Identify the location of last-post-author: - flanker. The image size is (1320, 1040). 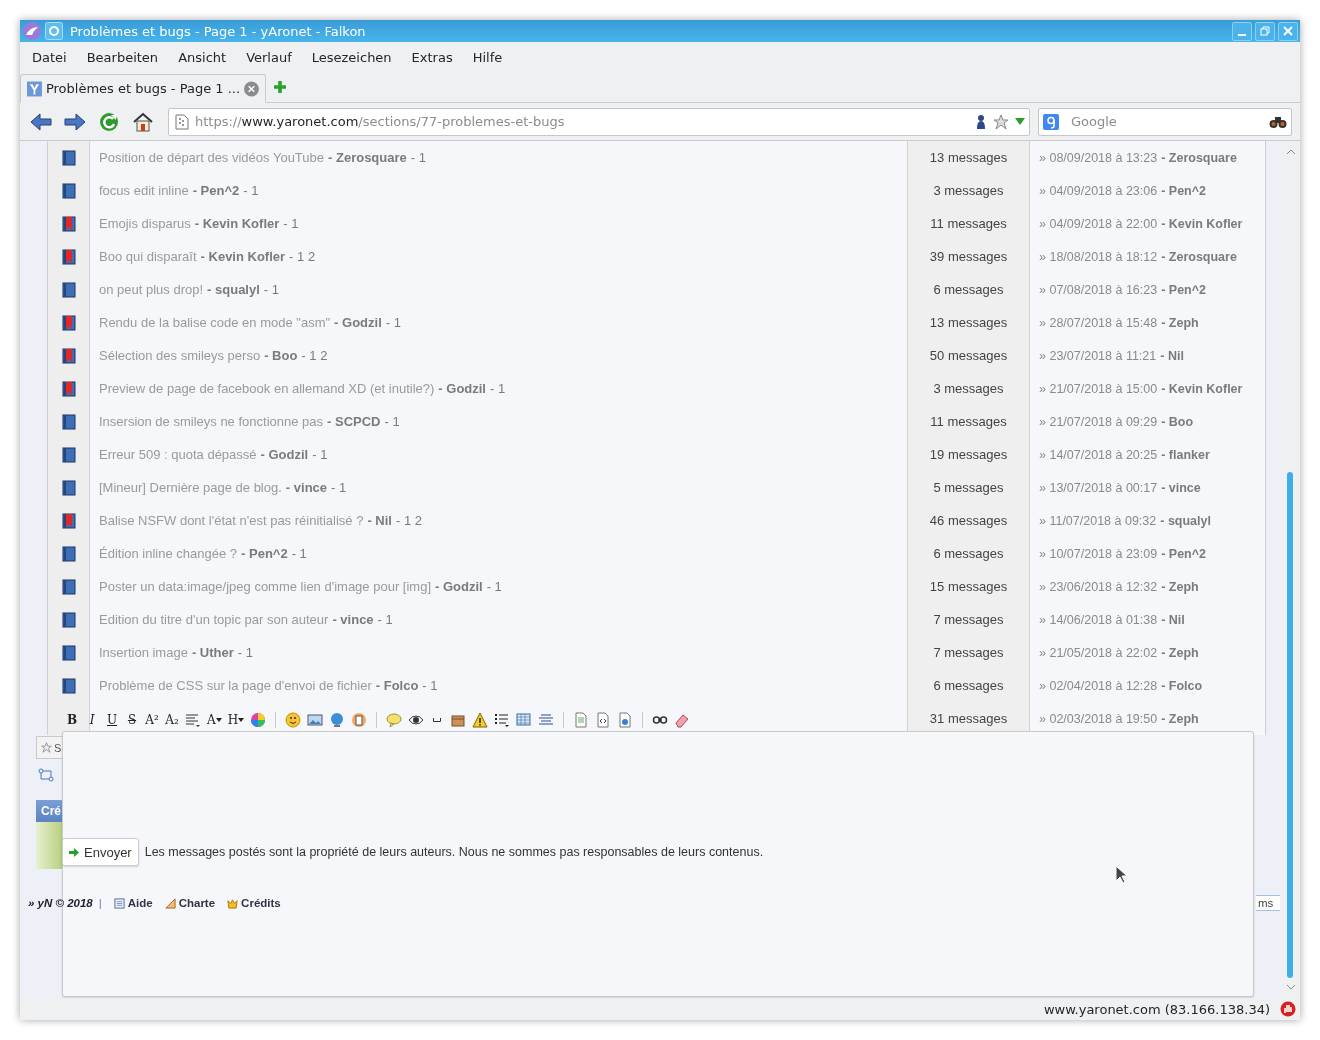
(1185, 454).